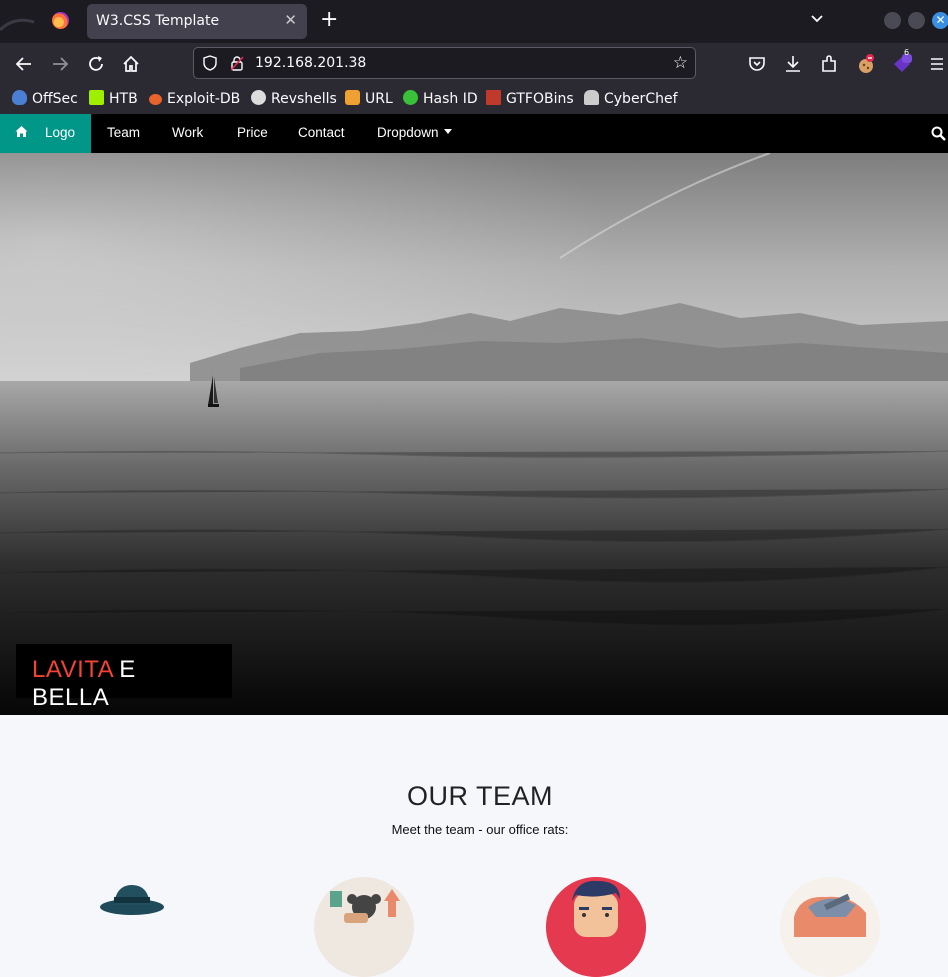 This screenshot has height=977, width=948. What do you see at coordinates (480, 829) in the screenshot?
I see `team-subtitle: Meet the team - our office rats:` at bounding box center [480, 829].